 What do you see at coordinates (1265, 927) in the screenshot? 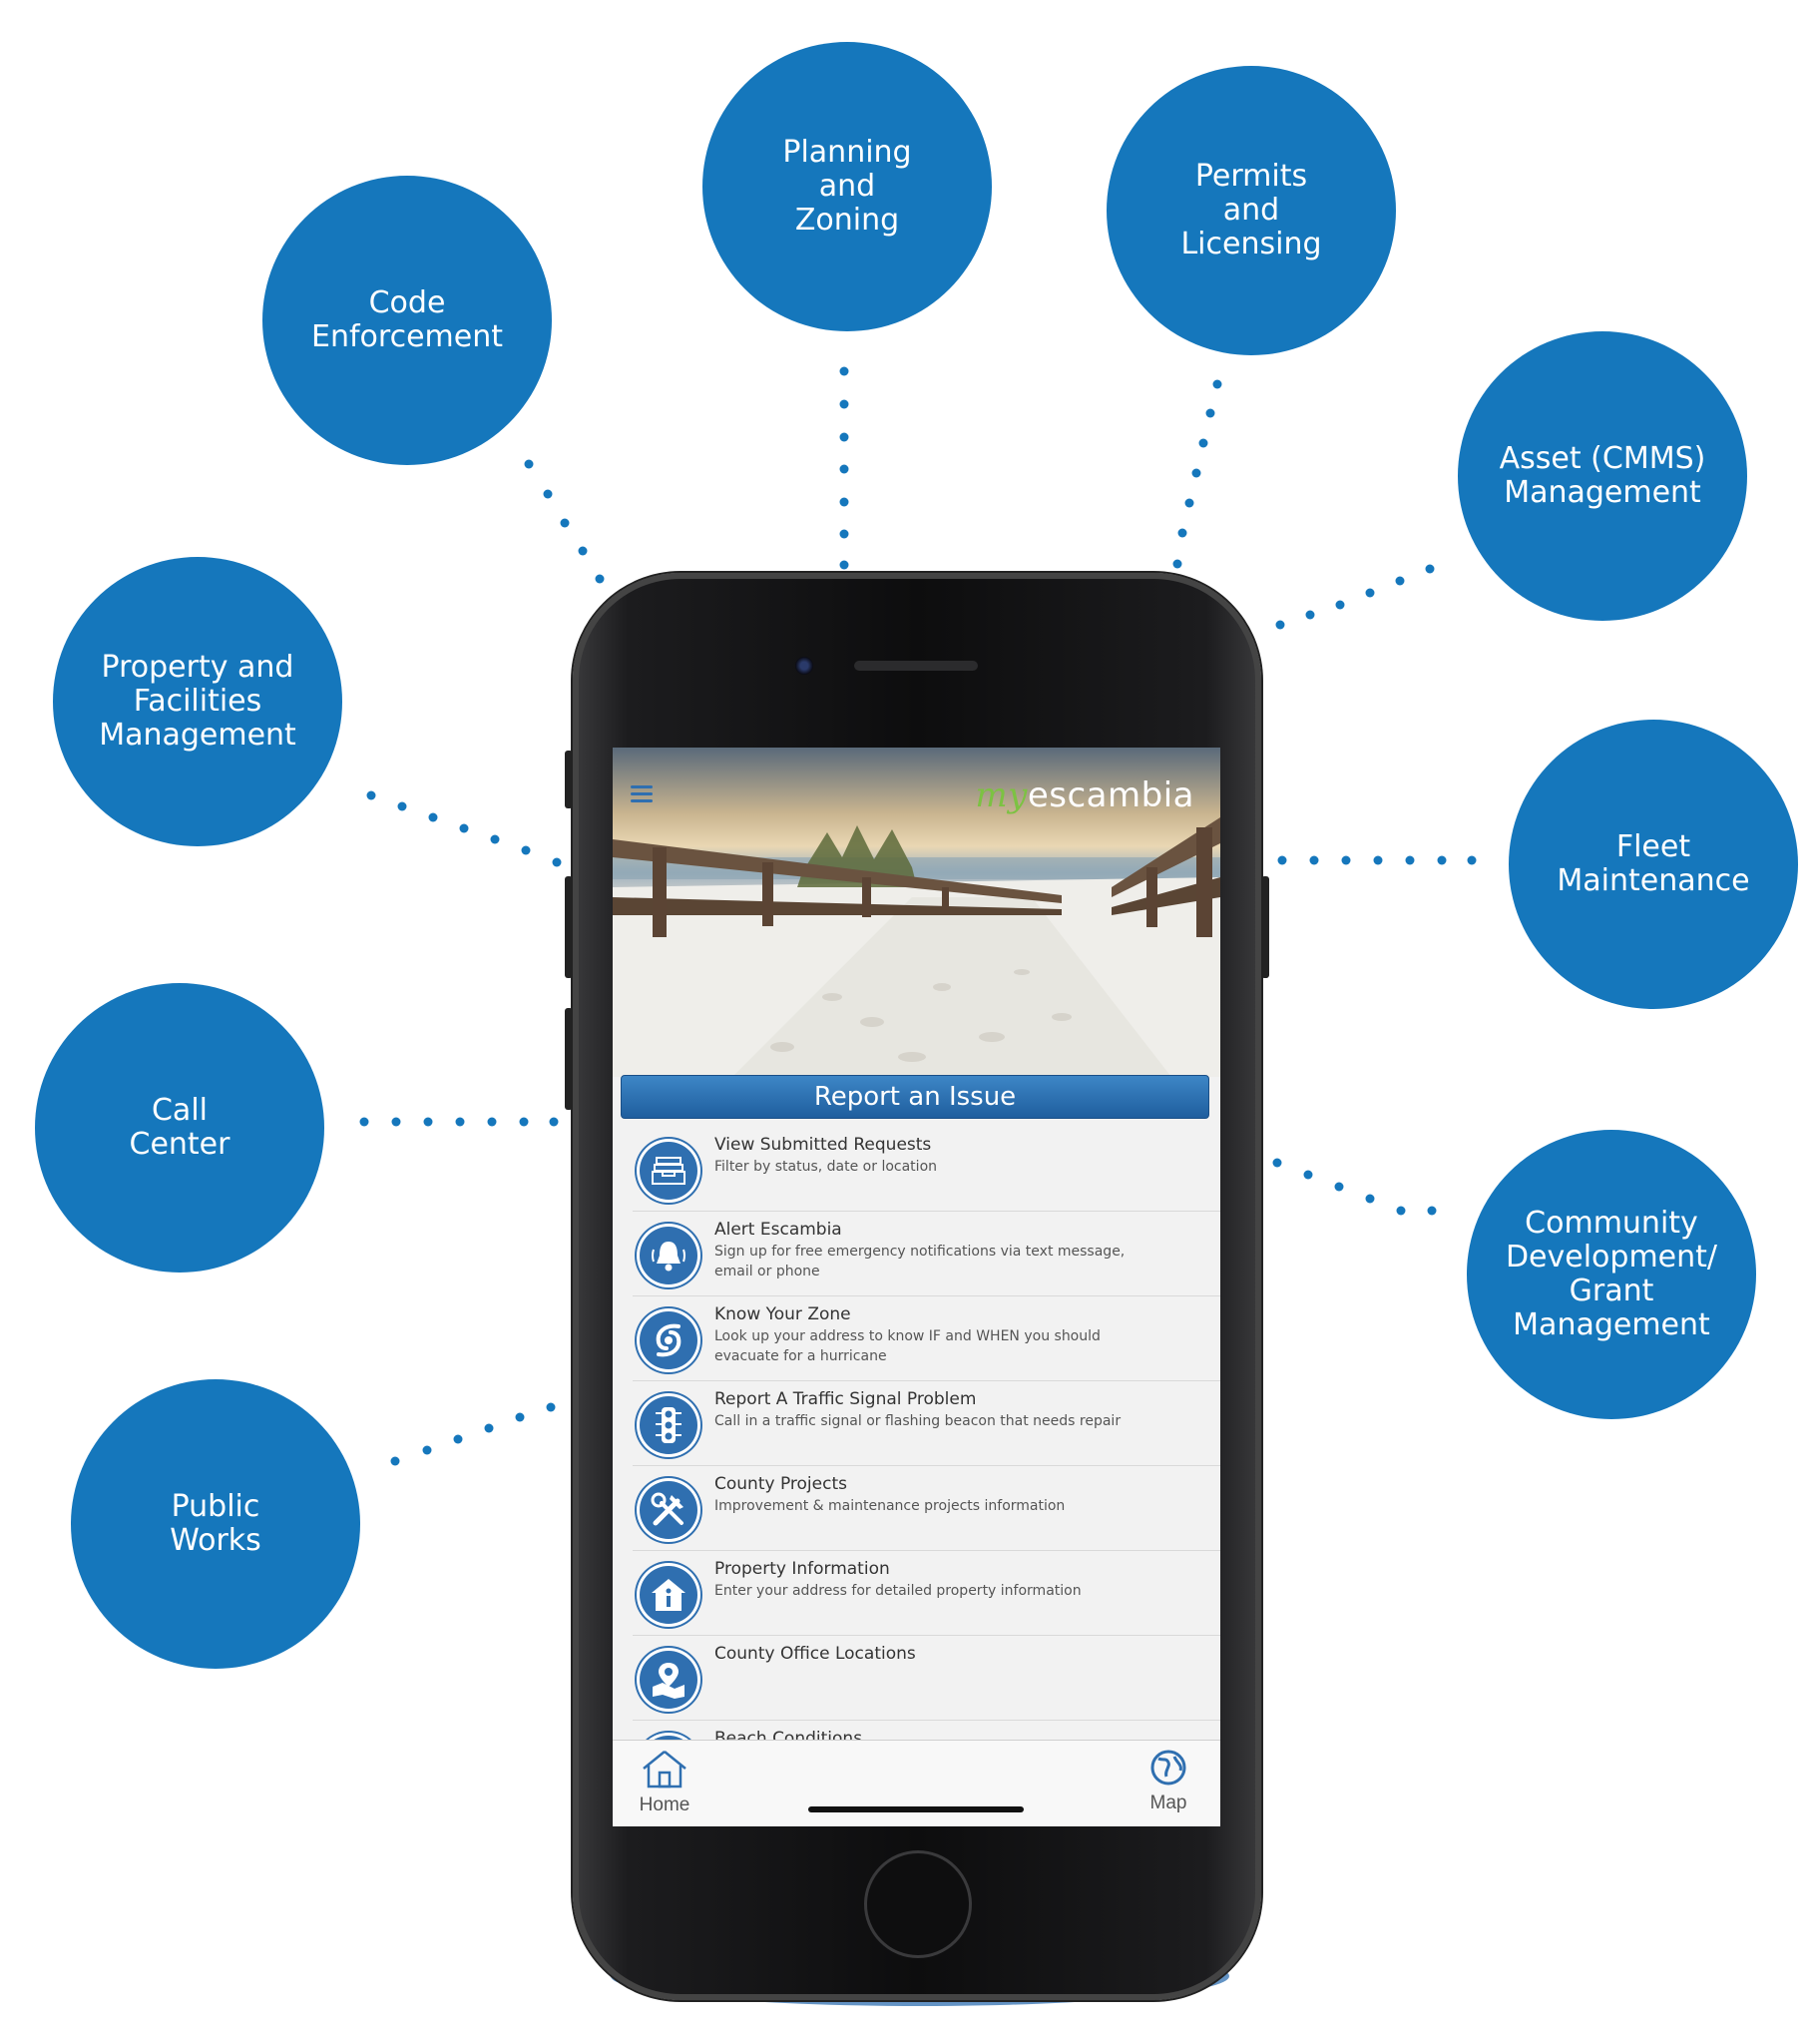
I see `power-button` at bounding box center [1265, 927].